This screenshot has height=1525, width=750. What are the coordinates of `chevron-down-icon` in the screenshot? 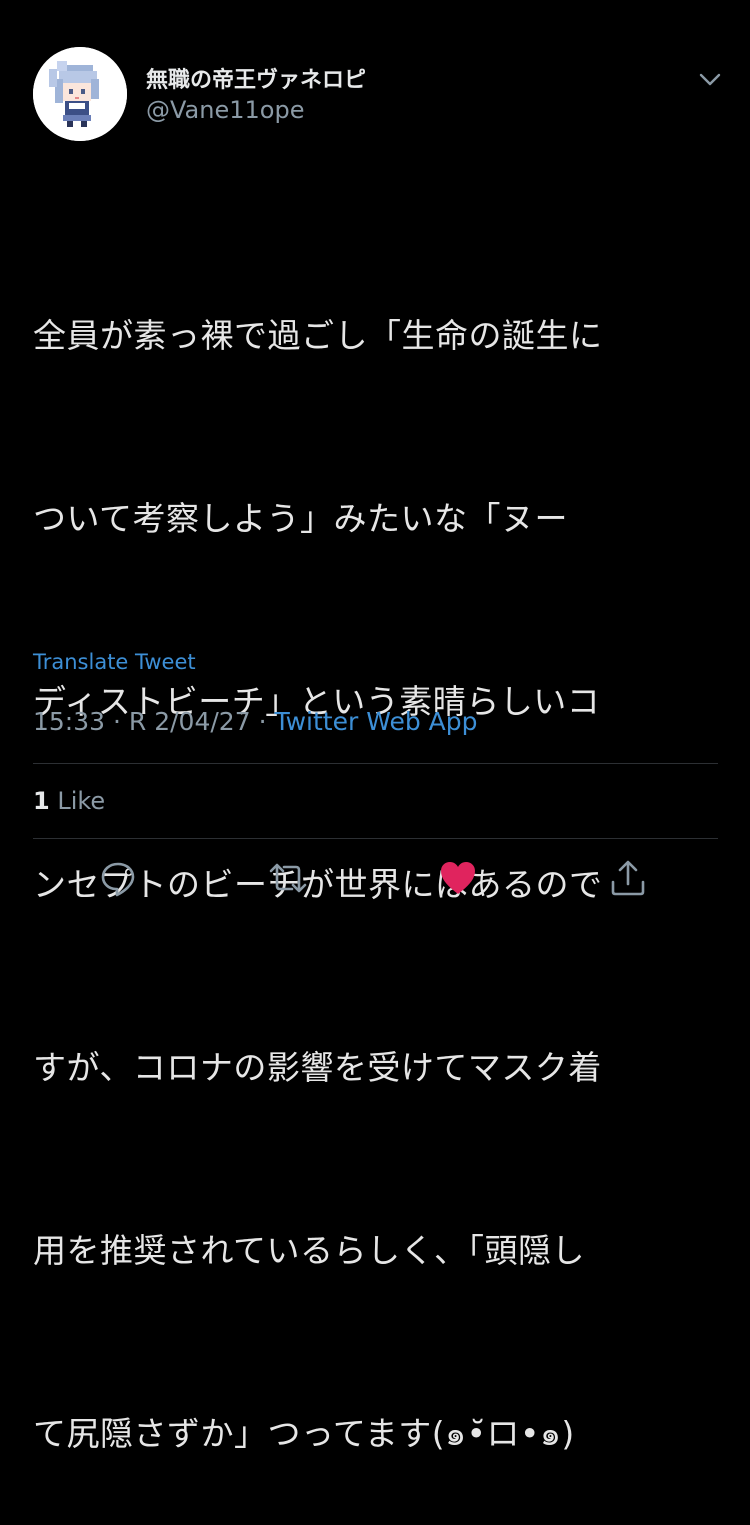 It's located at (710, 79).